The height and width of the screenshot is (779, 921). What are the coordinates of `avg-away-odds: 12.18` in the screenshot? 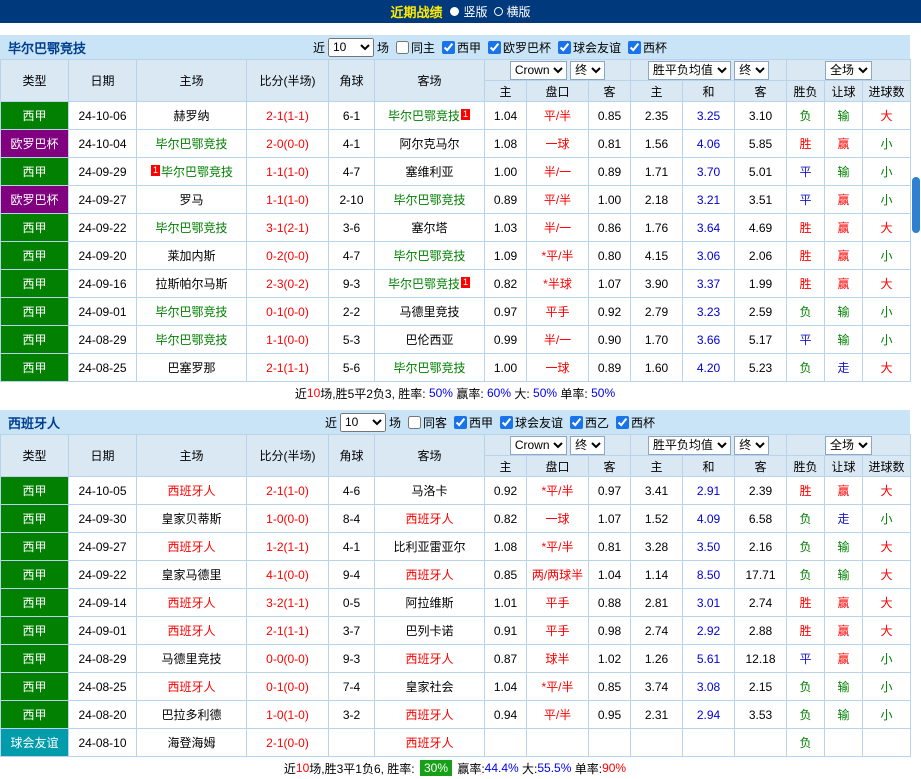 It's located at (760, 658).